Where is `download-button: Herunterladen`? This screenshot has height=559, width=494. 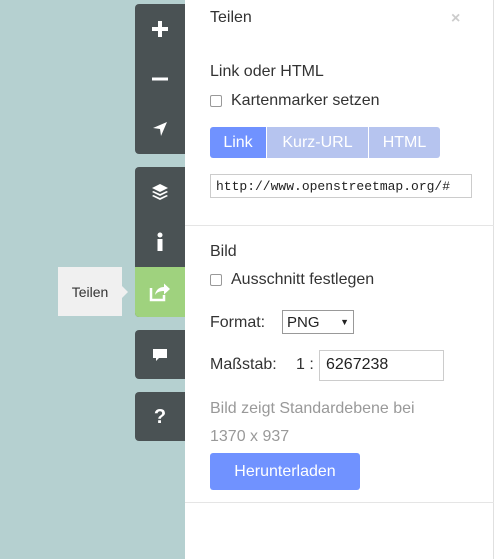
download-button: Herunterladen is located at coordinates (285, 471).